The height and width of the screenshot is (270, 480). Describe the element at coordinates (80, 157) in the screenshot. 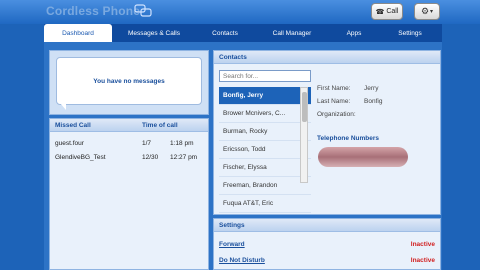

I see `caller-name: GlendiveBG_Test` at that location.